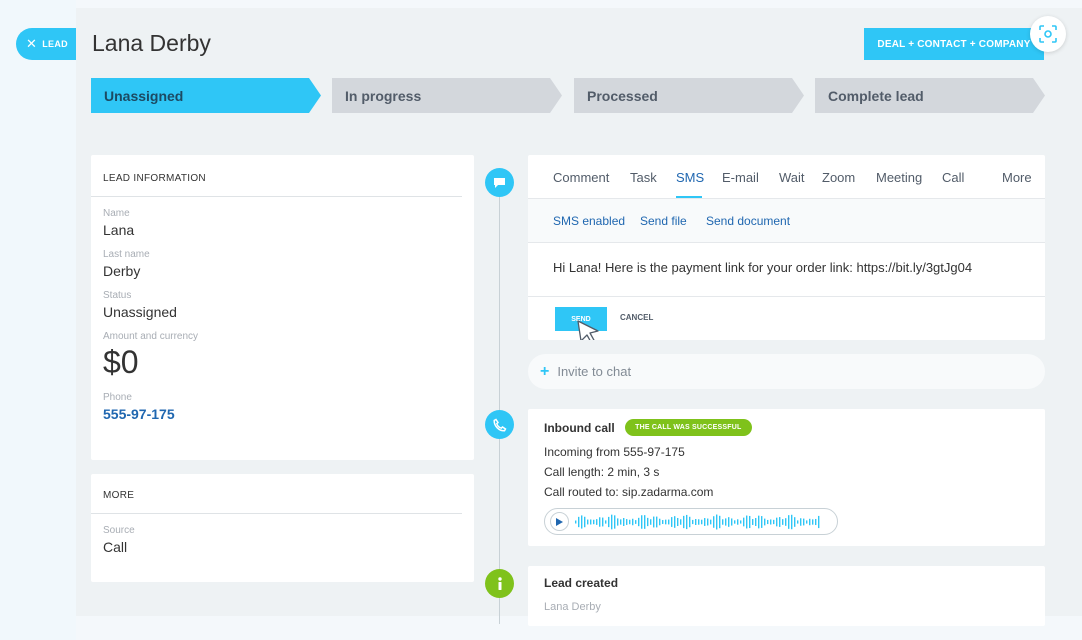  What do you see at coordinates (581, 583) in the screenshot?
I see `lead-created-title: Lead created` at bounding box center [581, 583].